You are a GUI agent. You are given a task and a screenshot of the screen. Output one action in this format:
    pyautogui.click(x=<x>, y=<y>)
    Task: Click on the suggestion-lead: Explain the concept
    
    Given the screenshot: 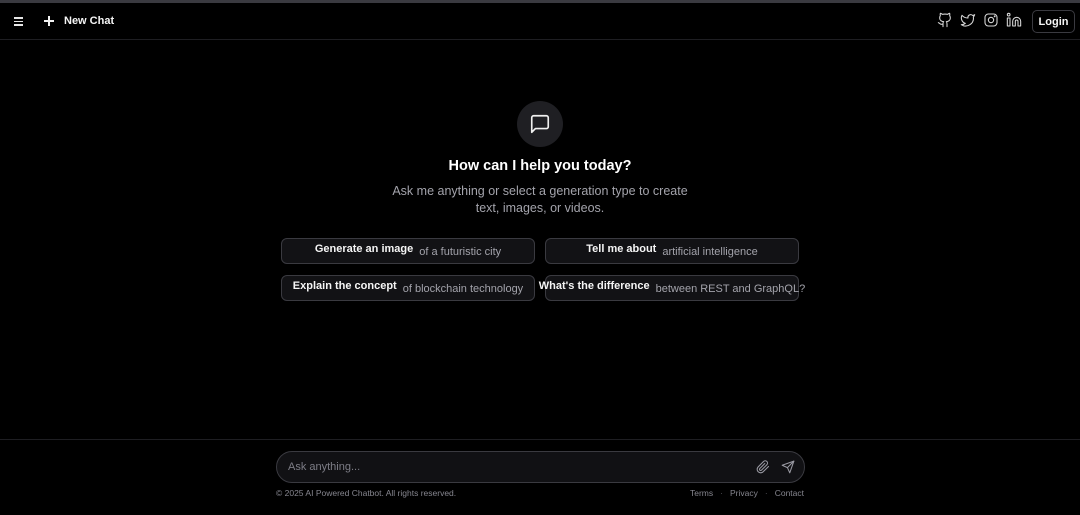 What is the action you would take?
    pyautogui.click(x=344, y=286)
    